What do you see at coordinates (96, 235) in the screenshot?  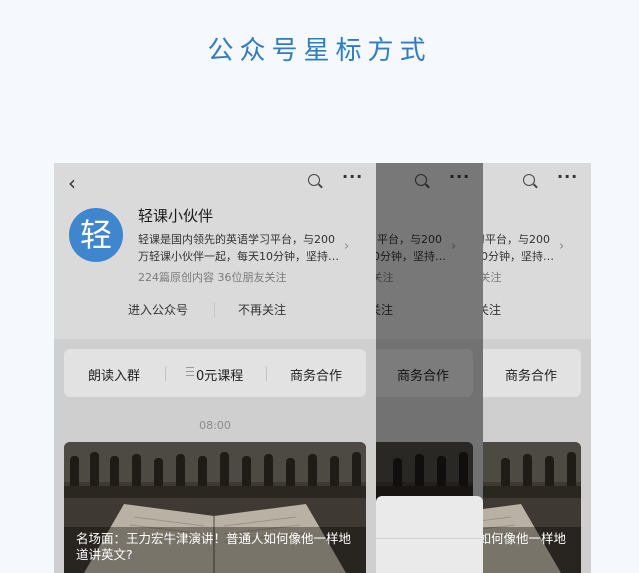 I see `avatar: 轻` at bounding box center [96, 235].